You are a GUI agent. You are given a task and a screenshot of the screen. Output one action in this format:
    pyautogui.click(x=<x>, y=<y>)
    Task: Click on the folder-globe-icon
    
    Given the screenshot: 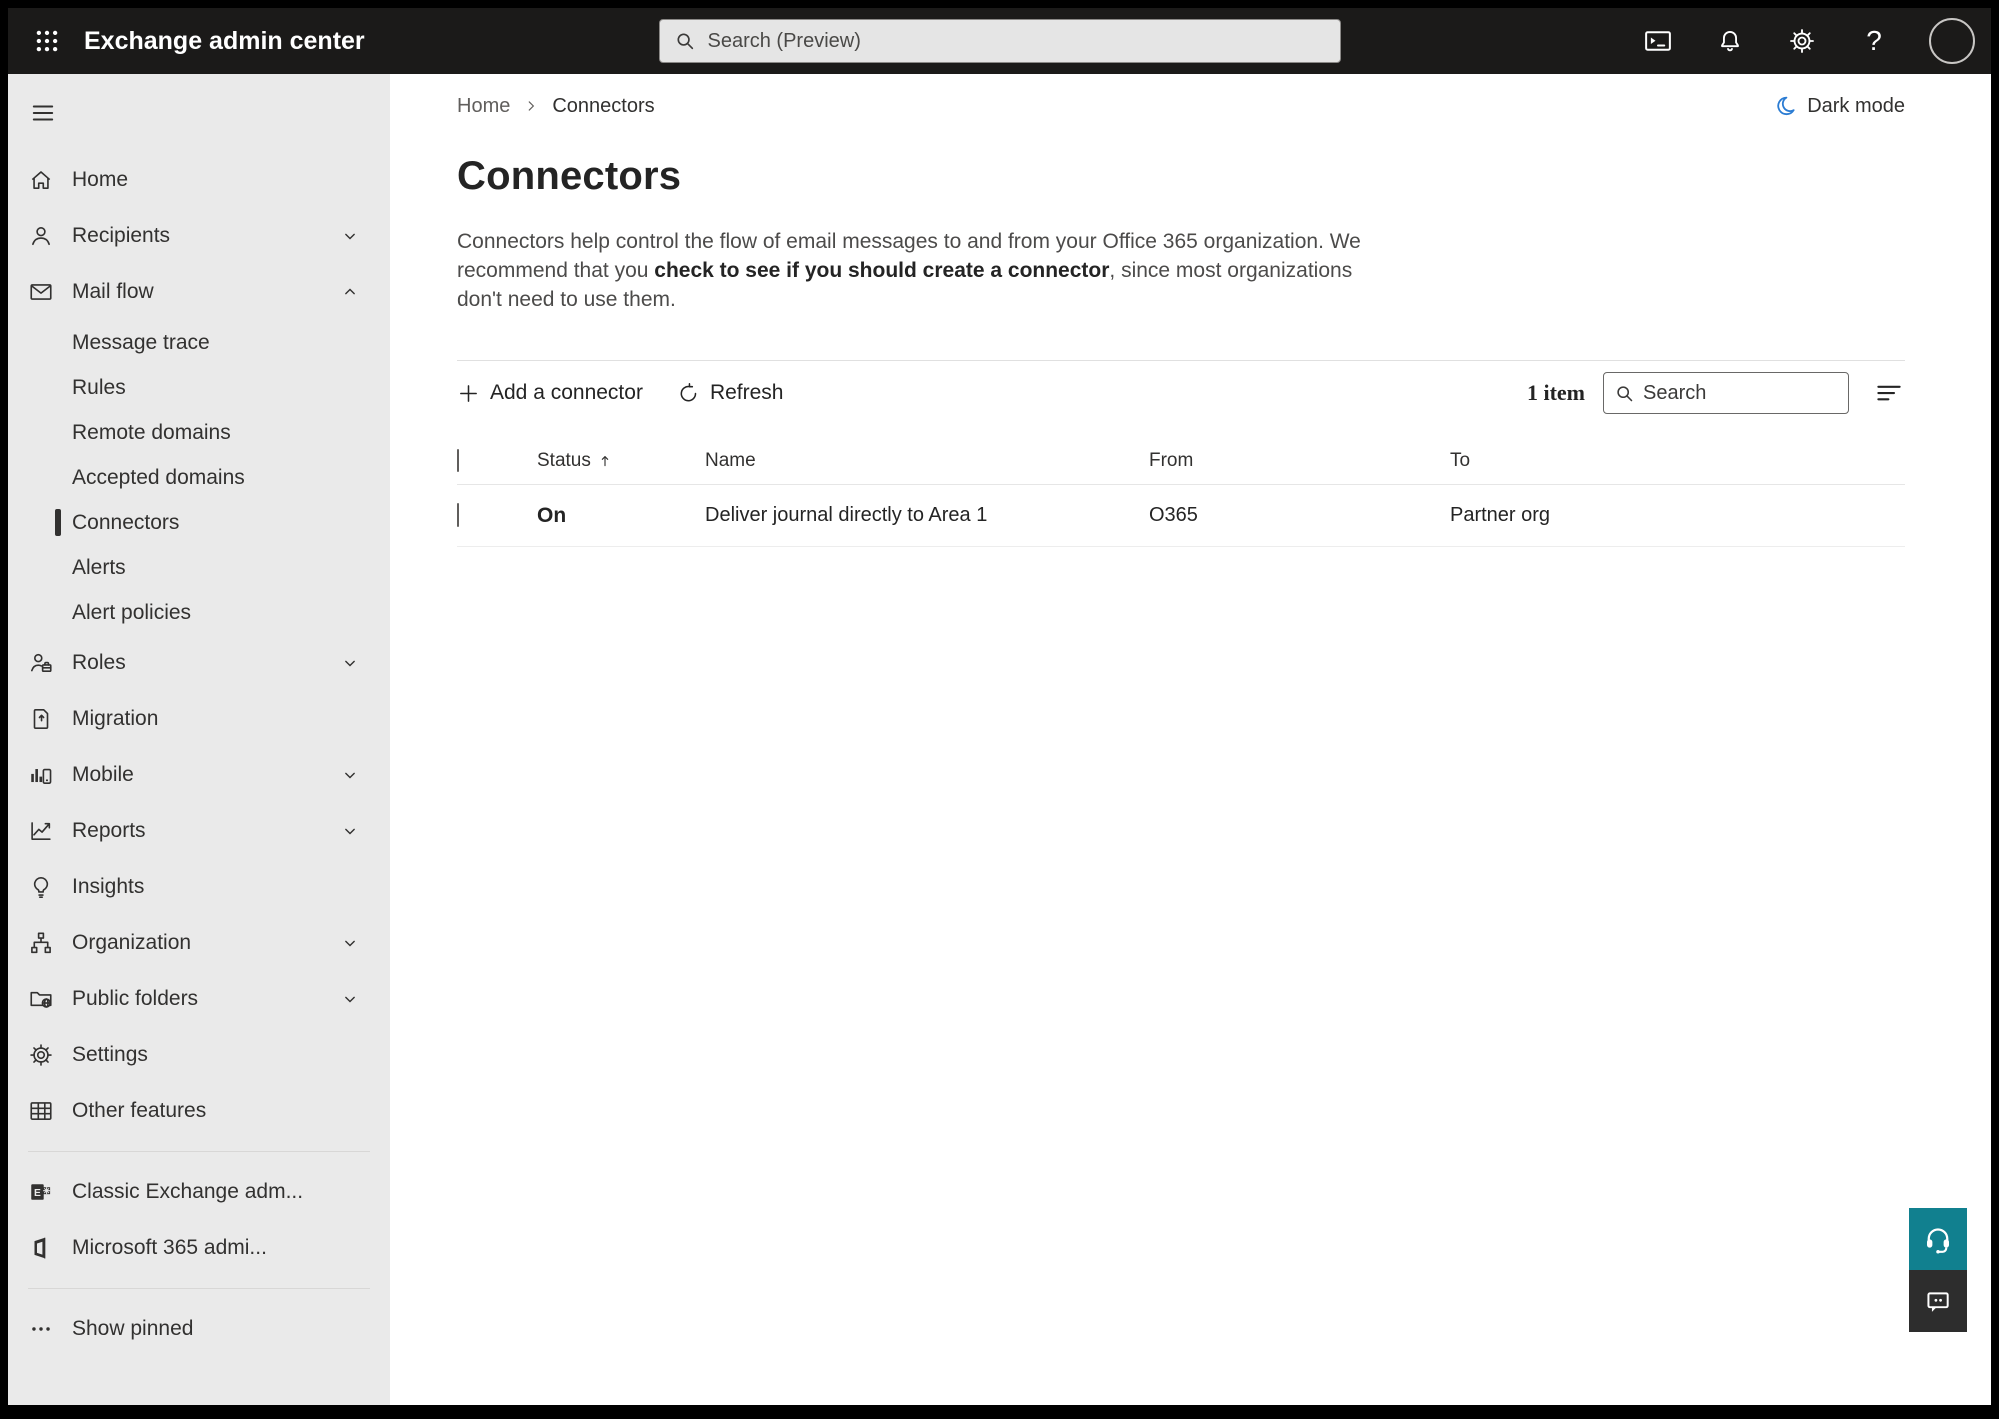 What is the action you would take?
    pyautogui.click(x=41, y=999)
    